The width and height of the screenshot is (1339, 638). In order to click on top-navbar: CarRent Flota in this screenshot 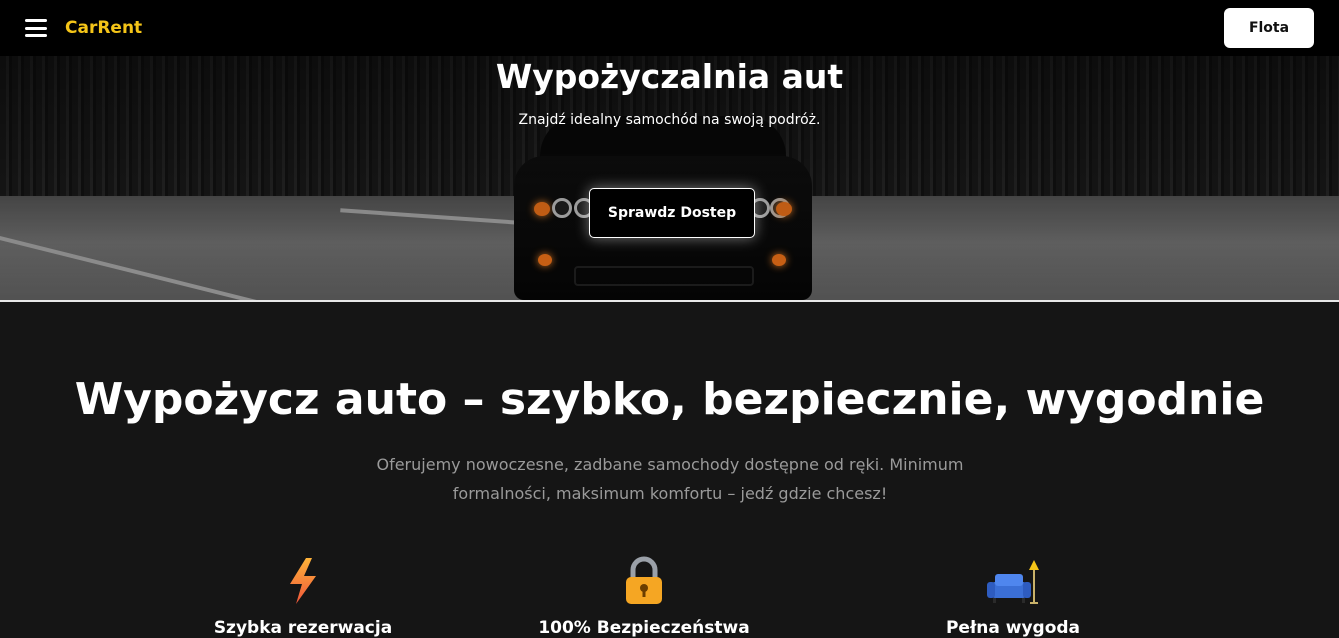, I will do `click(669, 28)`.